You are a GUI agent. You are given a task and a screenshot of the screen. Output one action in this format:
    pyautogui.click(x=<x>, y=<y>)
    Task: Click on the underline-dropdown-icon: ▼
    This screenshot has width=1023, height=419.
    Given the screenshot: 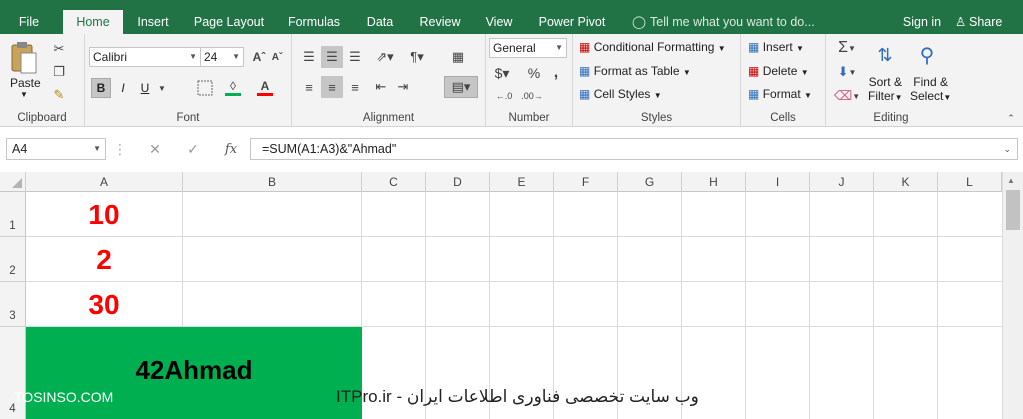 What is the action you would take?
    pyautogui.click(x=162, y=88)
    